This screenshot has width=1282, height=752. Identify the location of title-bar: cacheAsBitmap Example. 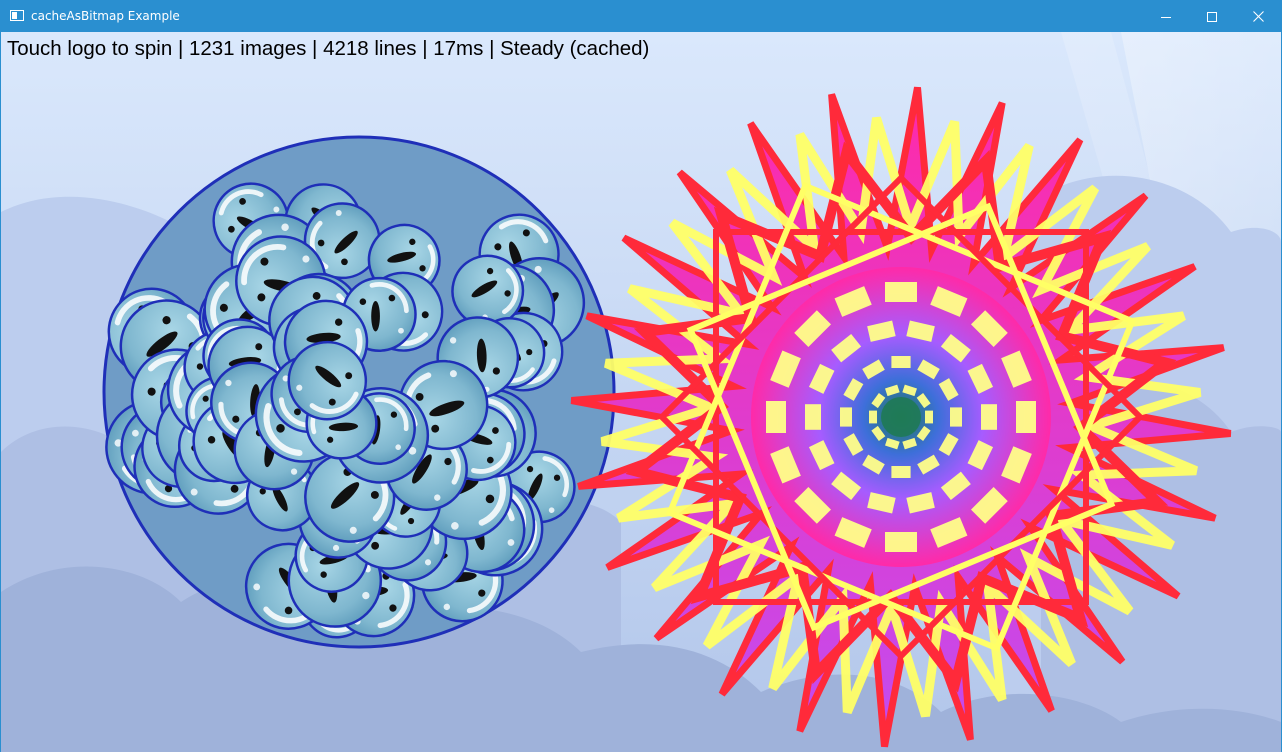
(641, 16).